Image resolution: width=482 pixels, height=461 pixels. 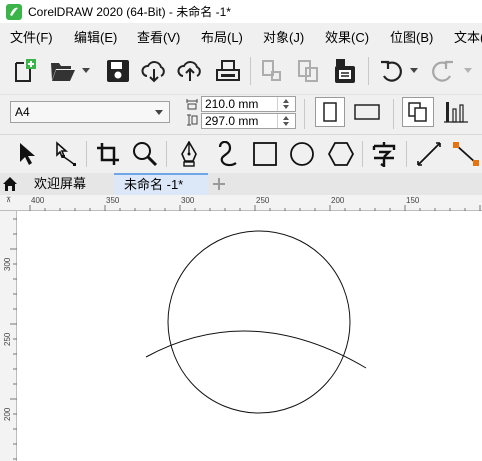 What do you see at coordinates (345, 71) in the screenshot?
I see `publish-to-pdf-icon` at bounding box center [345, 71].